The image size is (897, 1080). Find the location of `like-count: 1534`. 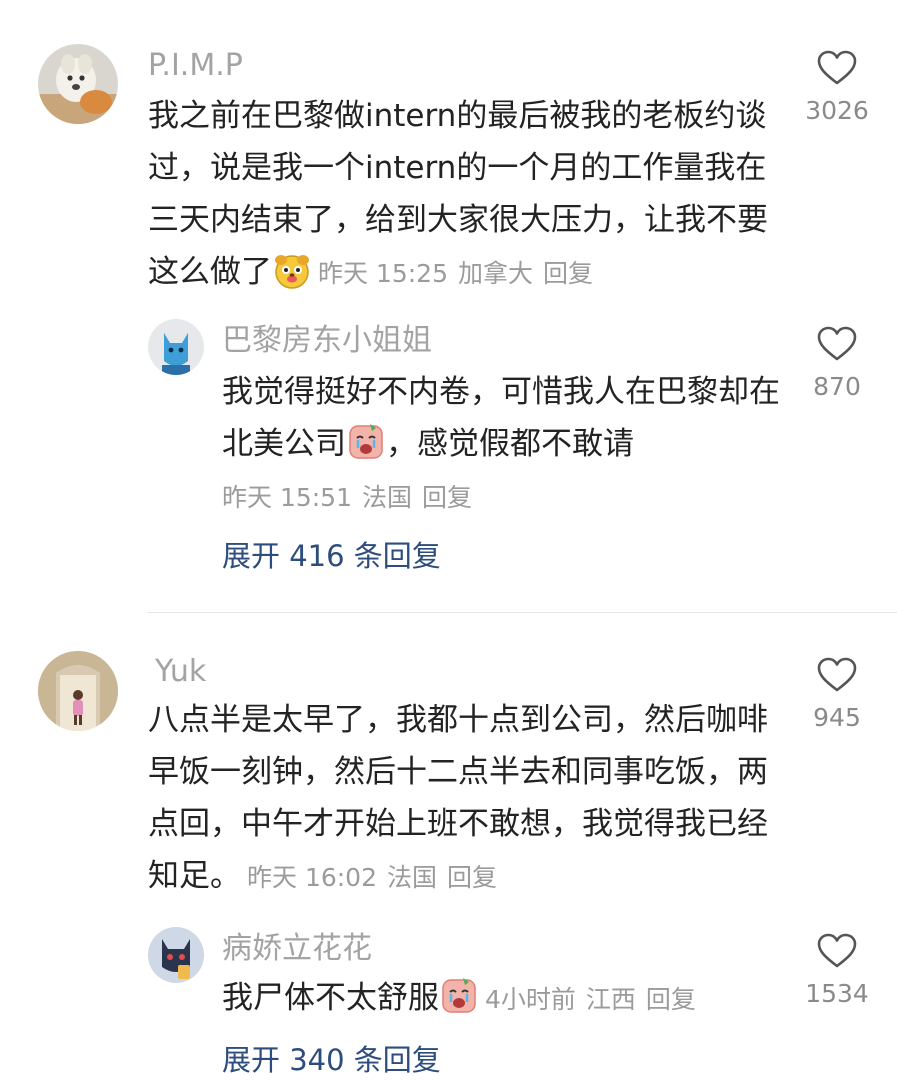

like-count: 1534 is located at coordinates (837, 993).